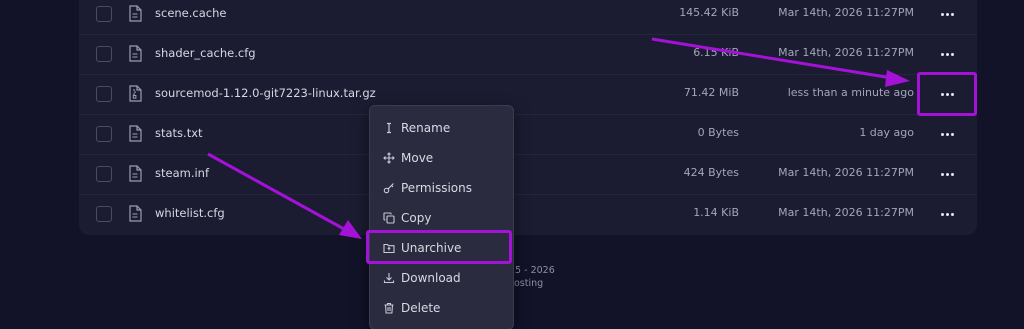  I want to click on file-name: steam.inf, so click(182, 173).